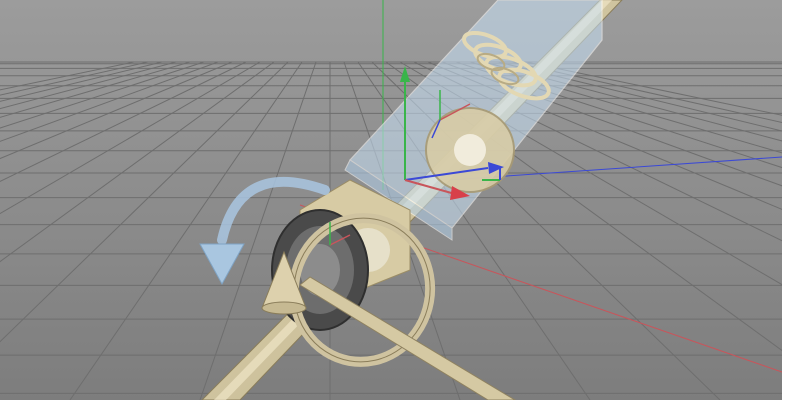 This screenshot has width=790, height=400. I want to click on viewport-right-edge, so click(786, 200).